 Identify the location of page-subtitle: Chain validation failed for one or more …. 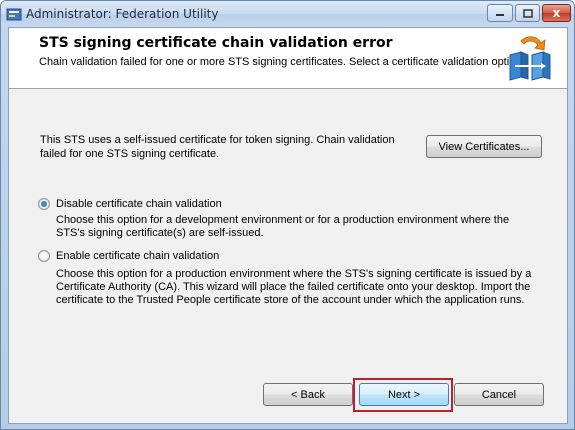
(282, 62).